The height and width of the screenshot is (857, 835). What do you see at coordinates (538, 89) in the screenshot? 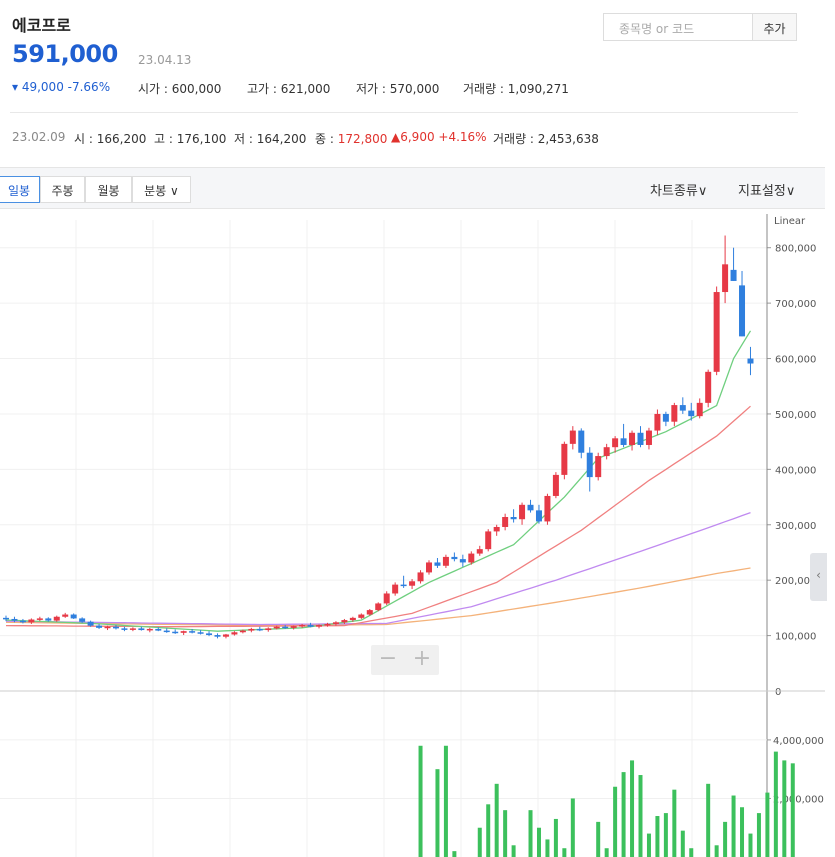
I see `volume-value: 1,090,271` at bounding box center [538, 89].